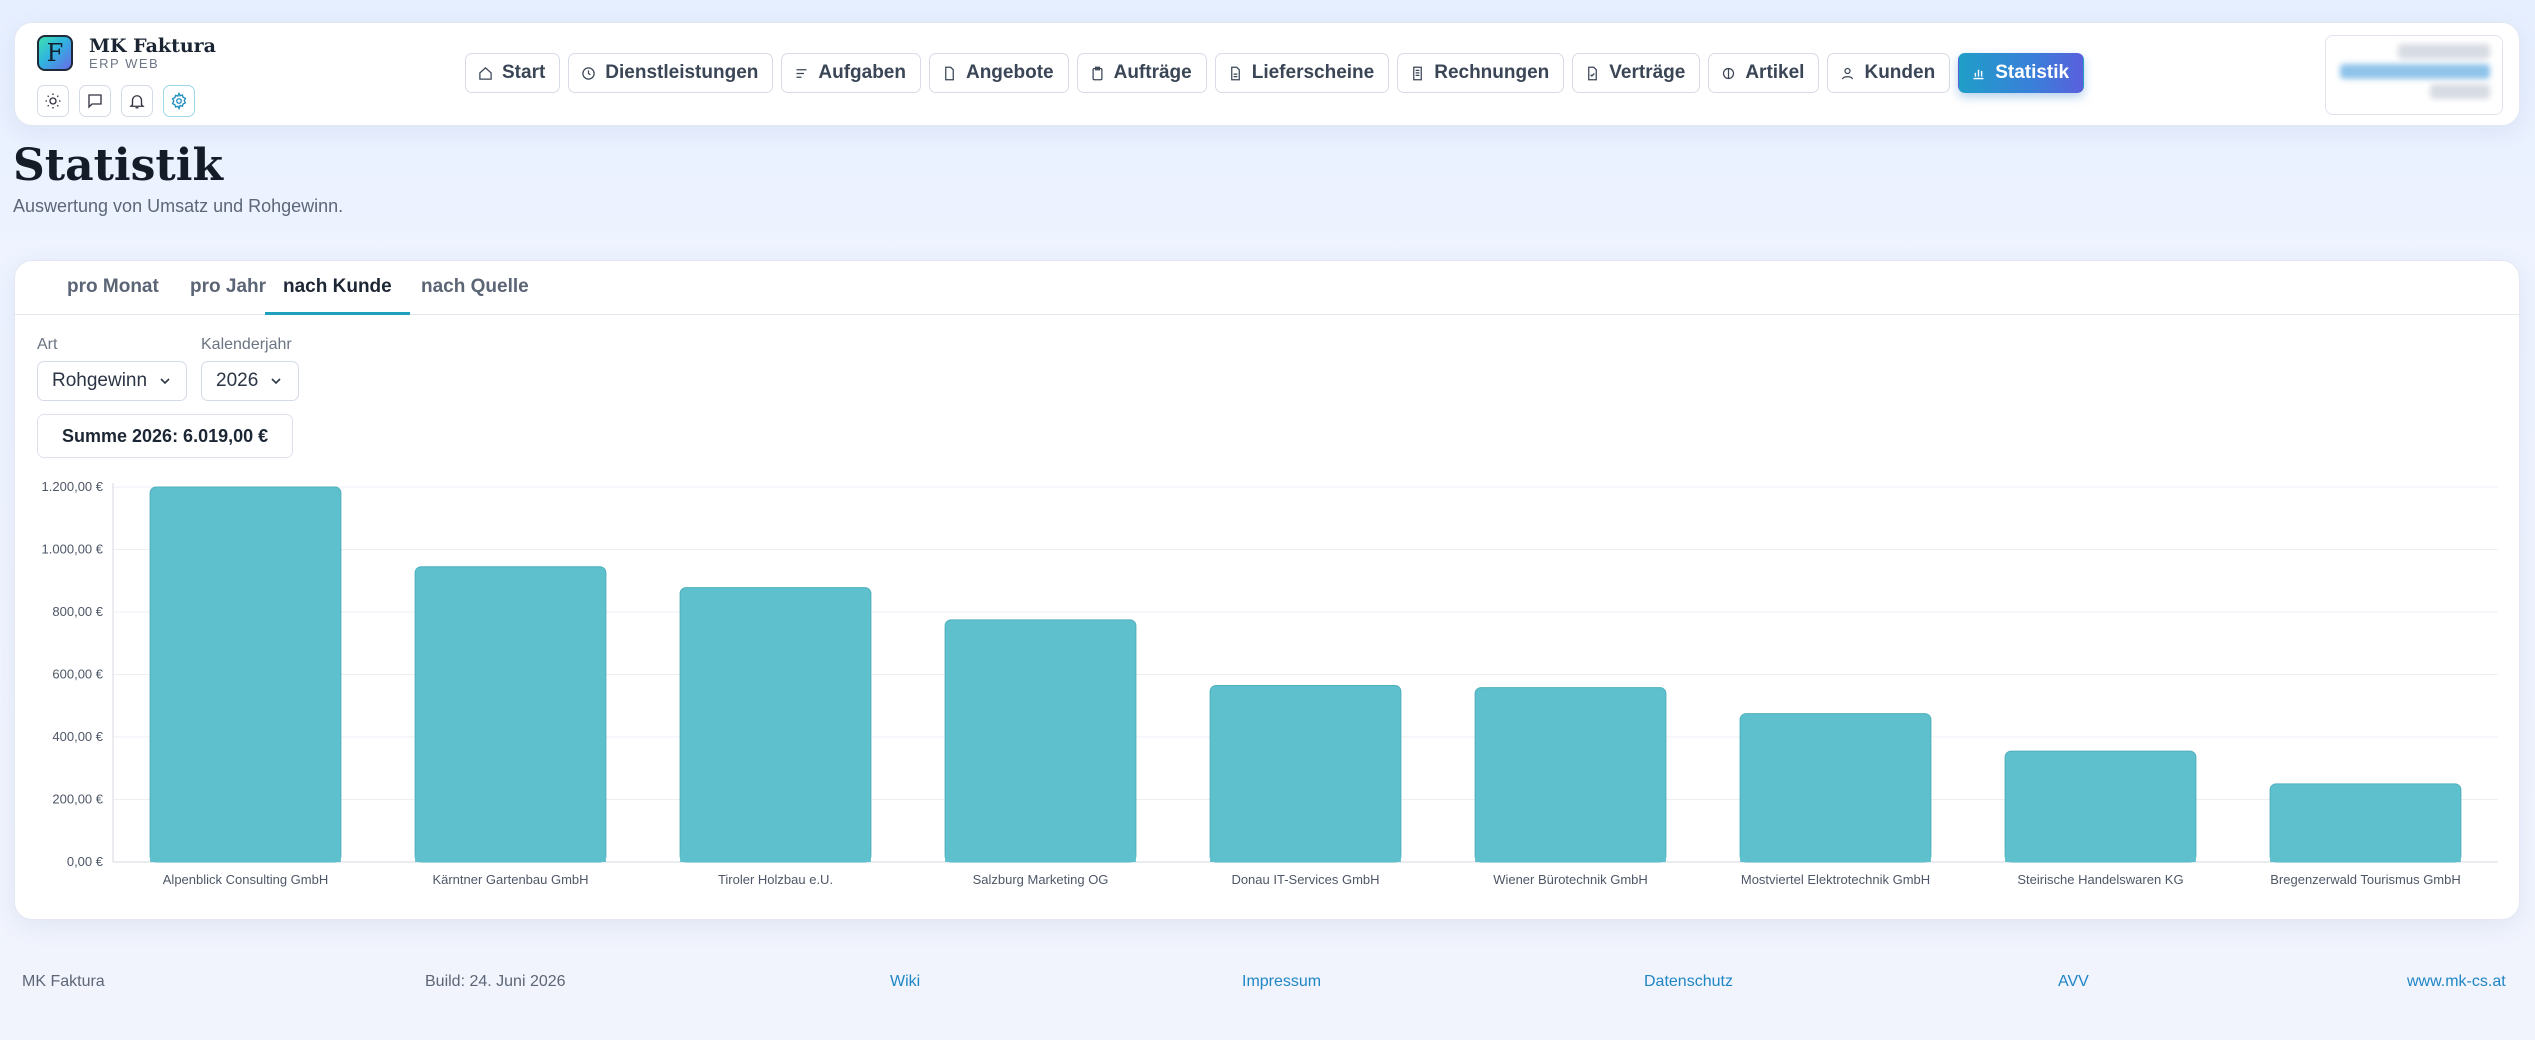 The width and height of the screenshot is (2535, 1040). Describe the element at coordinates (775, 879) in the screenshot. I see `x-category-label: Tiroler Holzbau e.U.` at that location.